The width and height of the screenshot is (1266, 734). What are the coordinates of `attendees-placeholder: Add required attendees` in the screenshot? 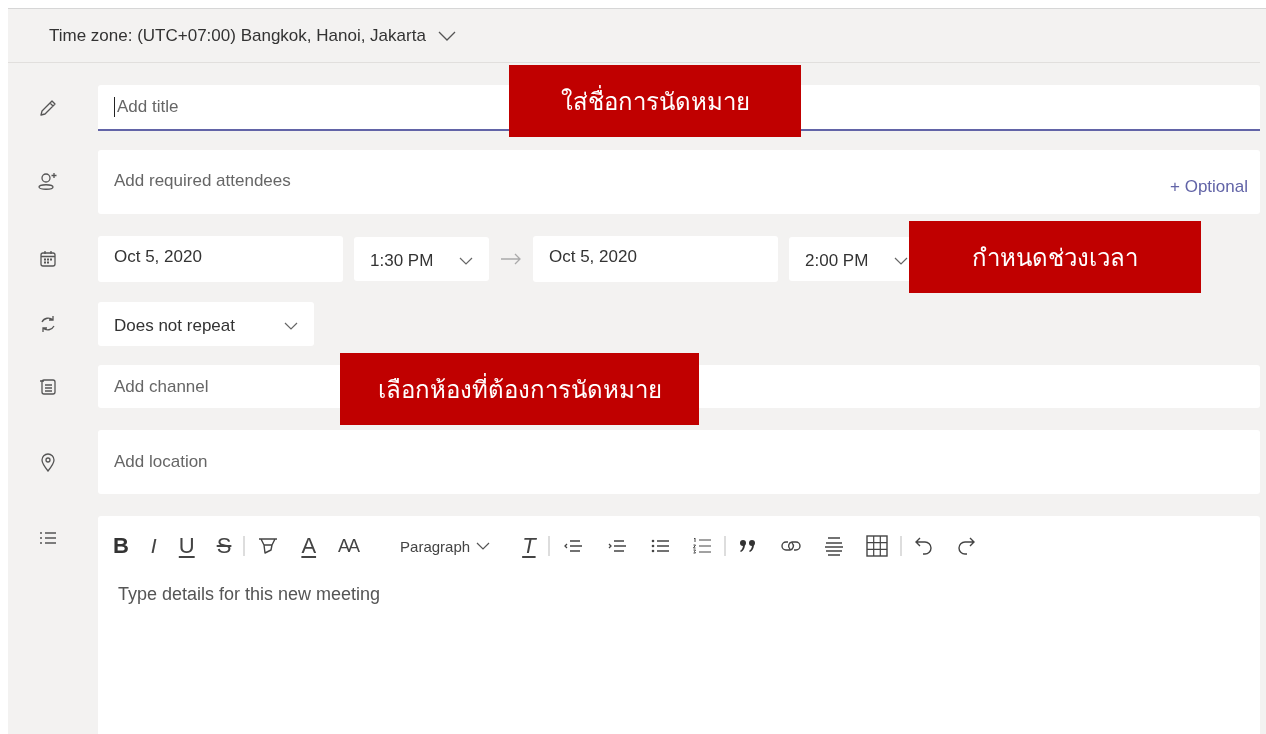 It's located at (202, 181).